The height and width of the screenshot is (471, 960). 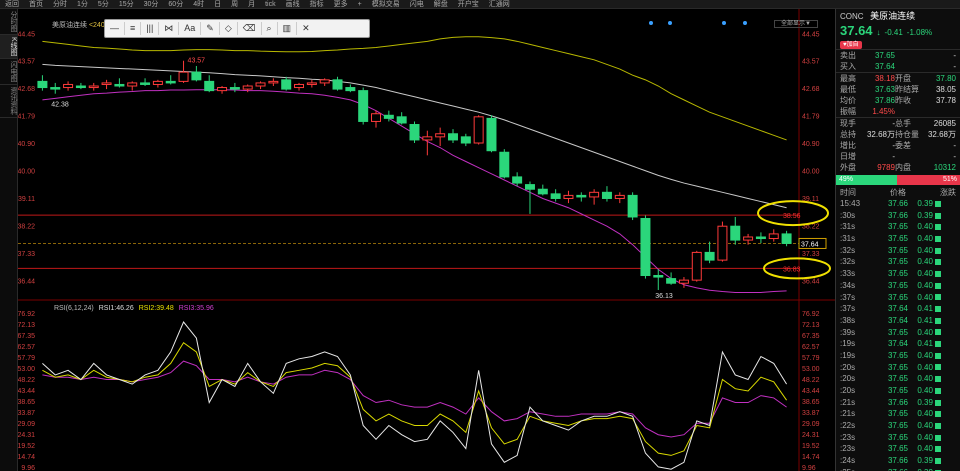 I want to click on left-tab-1: K线图, so click(x=9, y=47).